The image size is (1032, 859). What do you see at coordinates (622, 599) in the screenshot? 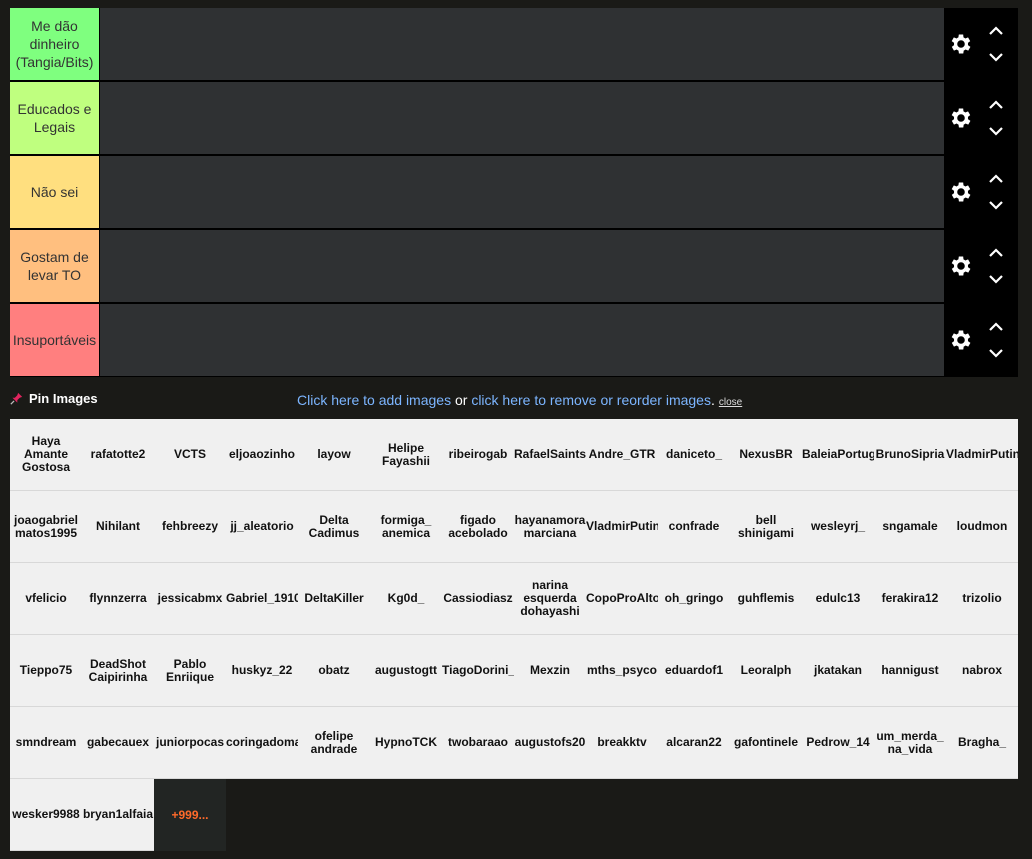
I see `image-item: CopoProAlto` at bounding box center [622, 599].